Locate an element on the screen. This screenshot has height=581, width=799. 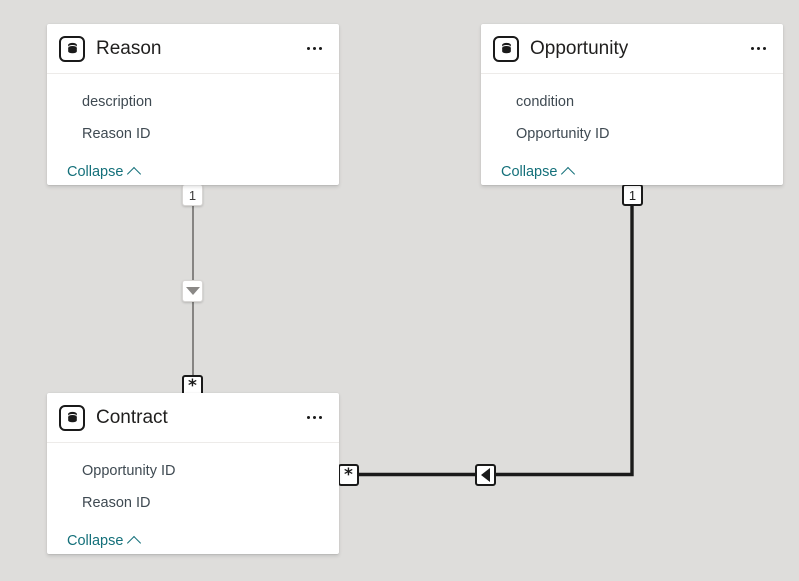
entity-field-list: condition Opportunity ID Collapse is located at coordinates (632, 129).